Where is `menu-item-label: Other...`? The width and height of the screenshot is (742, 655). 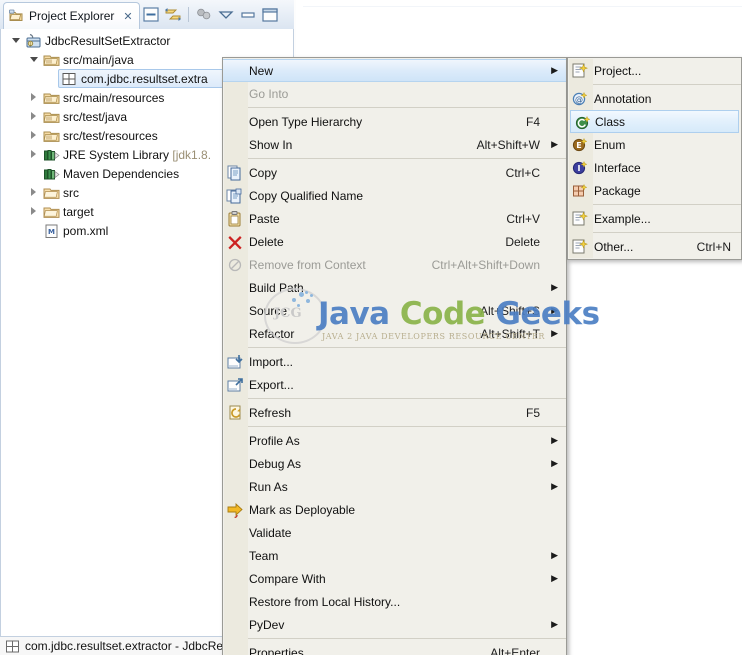
menu-item-label: Other... is located at coordinates (614, 246).